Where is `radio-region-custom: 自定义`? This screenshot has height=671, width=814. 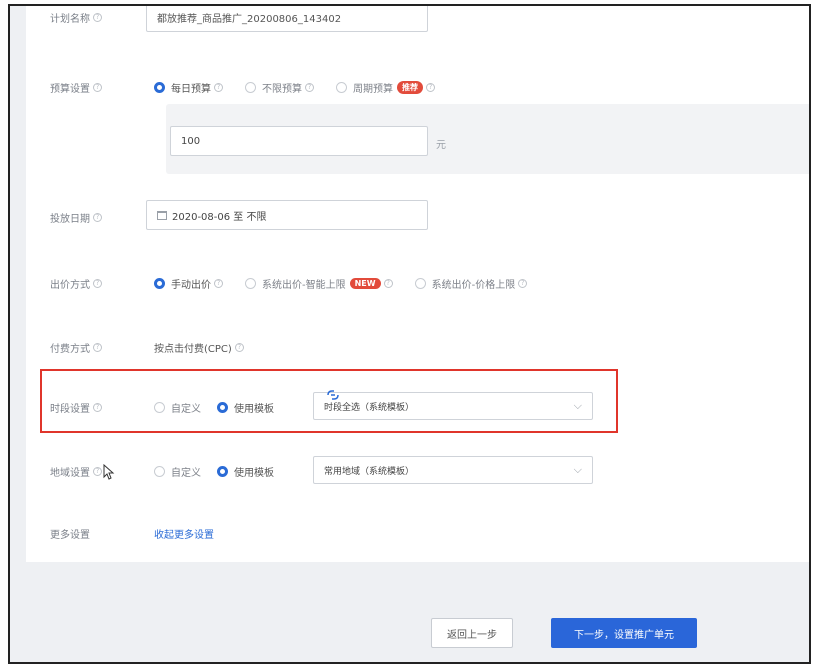
radio-region-custom: 自定义 is located at coordinates (177, 471).